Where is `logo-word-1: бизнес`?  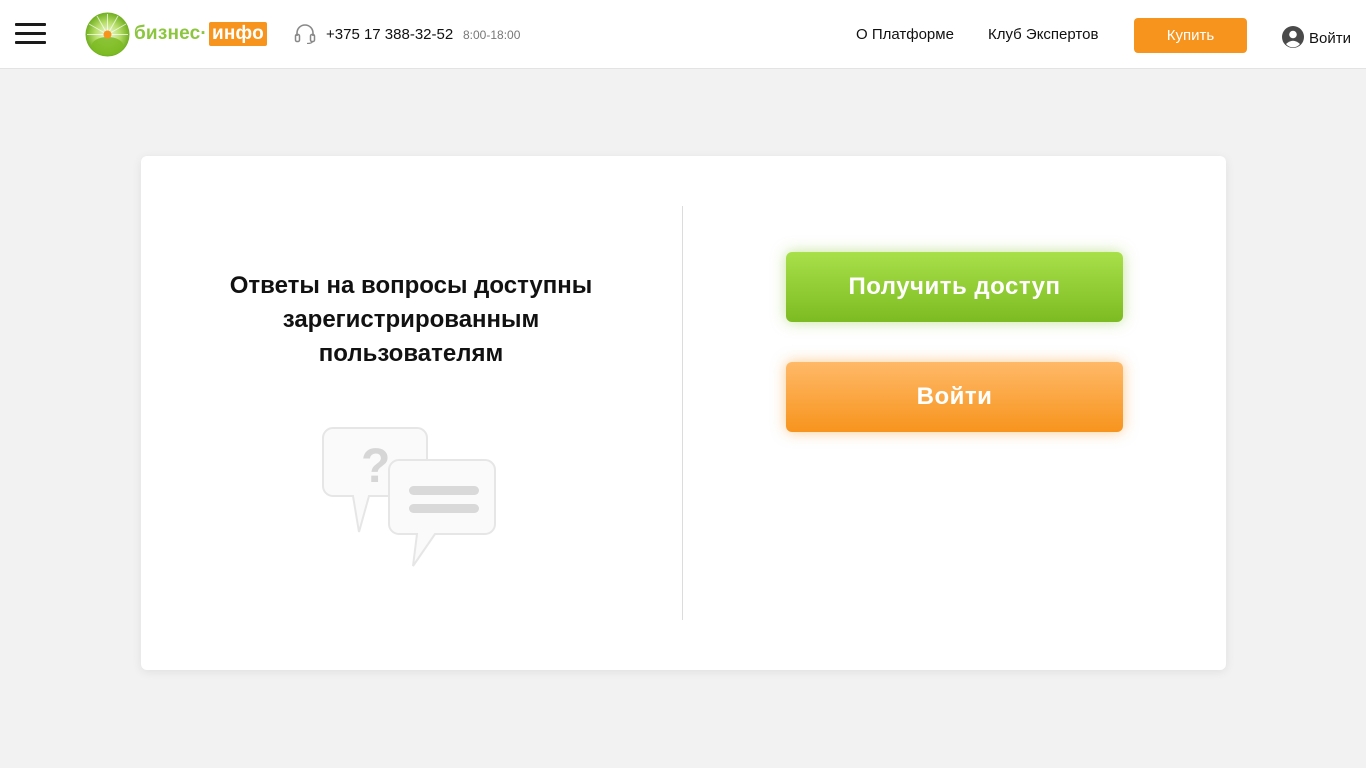
logo-word-1: бизнес is located at coordinates (167, 33).